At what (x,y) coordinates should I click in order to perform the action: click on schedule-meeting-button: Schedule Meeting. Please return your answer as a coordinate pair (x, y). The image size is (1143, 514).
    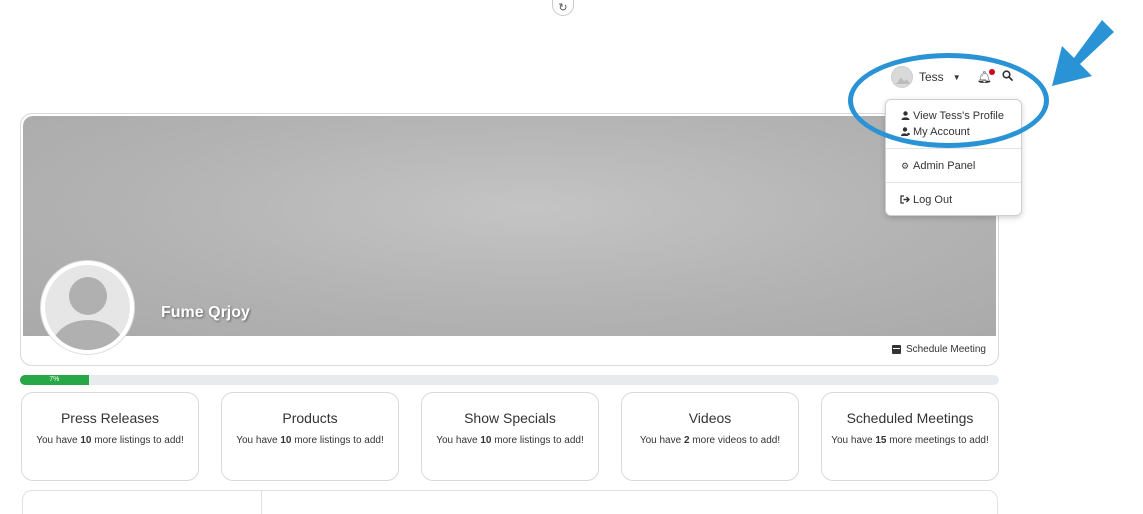
    Looking at the image, I should click on (938, 349).